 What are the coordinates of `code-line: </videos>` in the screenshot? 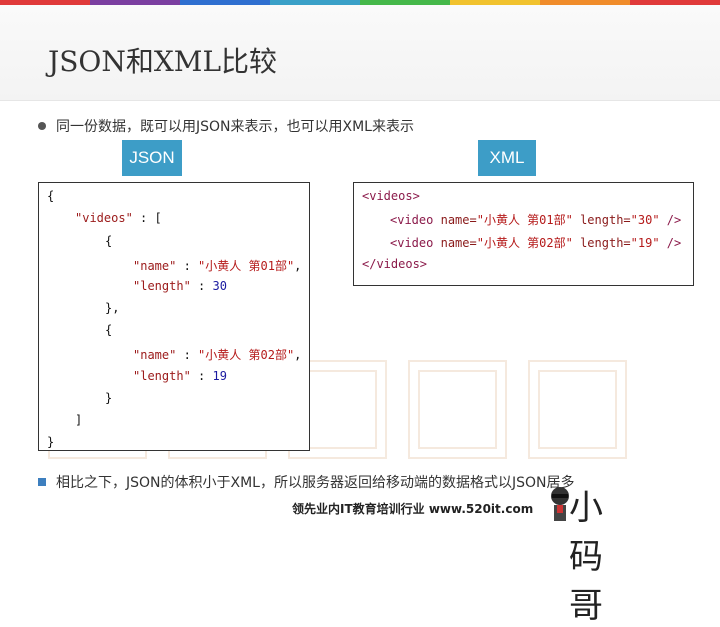 It's located at (395, 264).